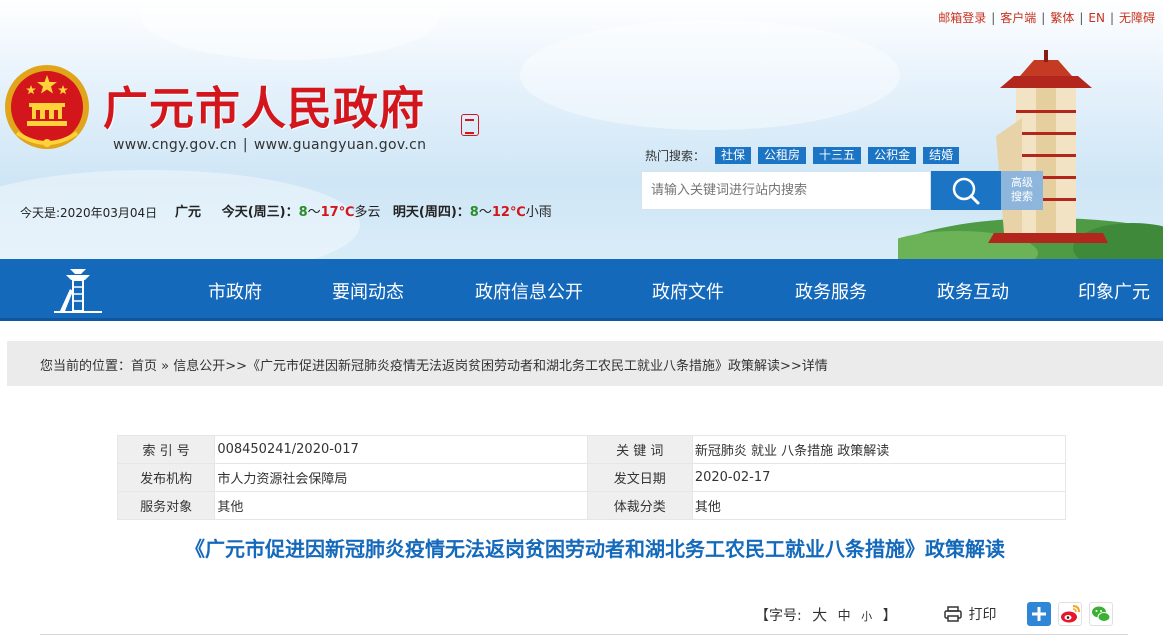 This screenshot has height=641, width=1163. I want to click on search-icon, so click(966, 191).